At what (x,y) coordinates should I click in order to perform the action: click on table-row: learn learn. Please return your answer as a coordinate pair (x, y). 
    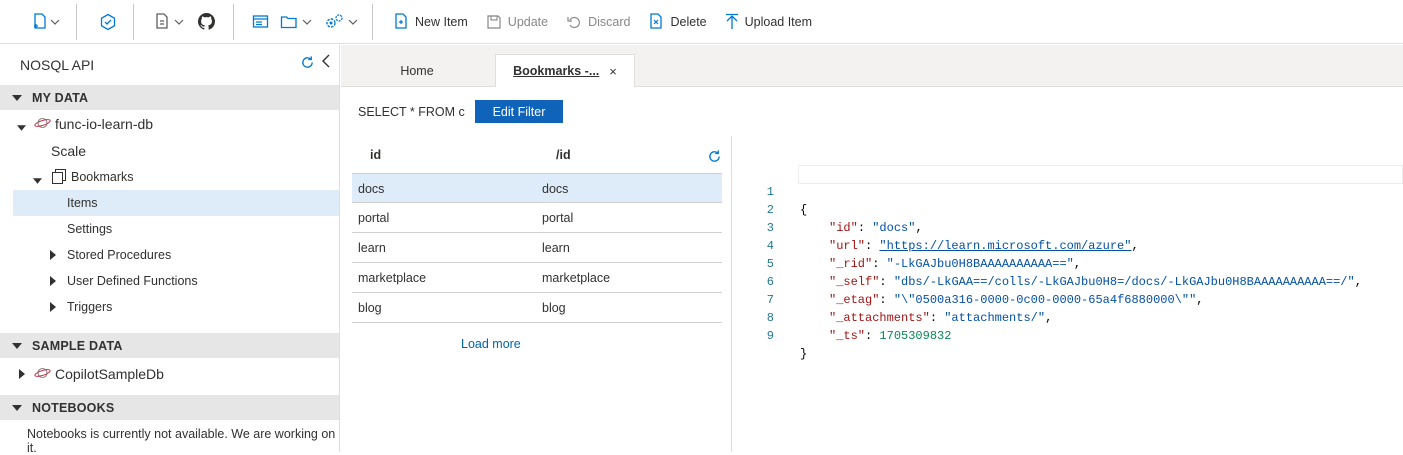
    Looking at the image, I should click on (537, 248).